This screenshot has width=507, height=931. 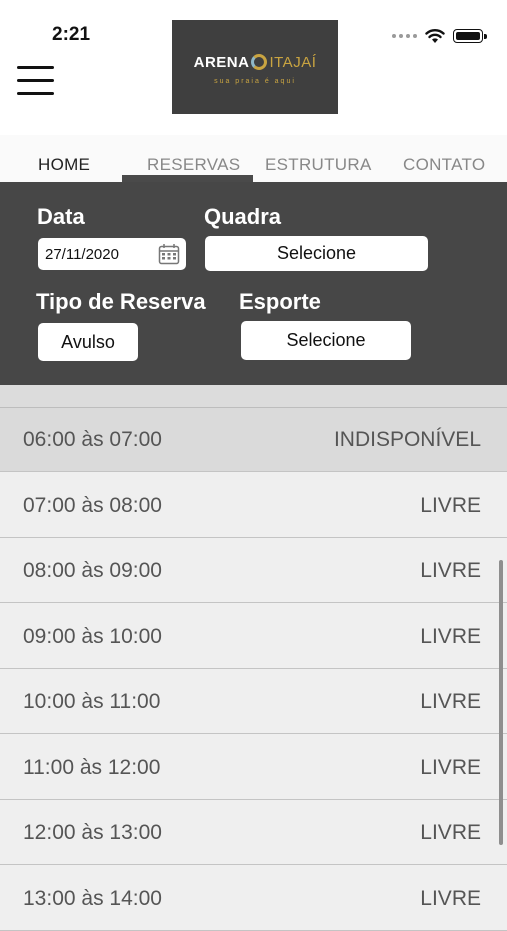 What do you see at coordinates (253, 702) in the screenshot?
I see `time-slot-row: 10:00 às 11:00 LIVRE` at bounding box center [253, 702].